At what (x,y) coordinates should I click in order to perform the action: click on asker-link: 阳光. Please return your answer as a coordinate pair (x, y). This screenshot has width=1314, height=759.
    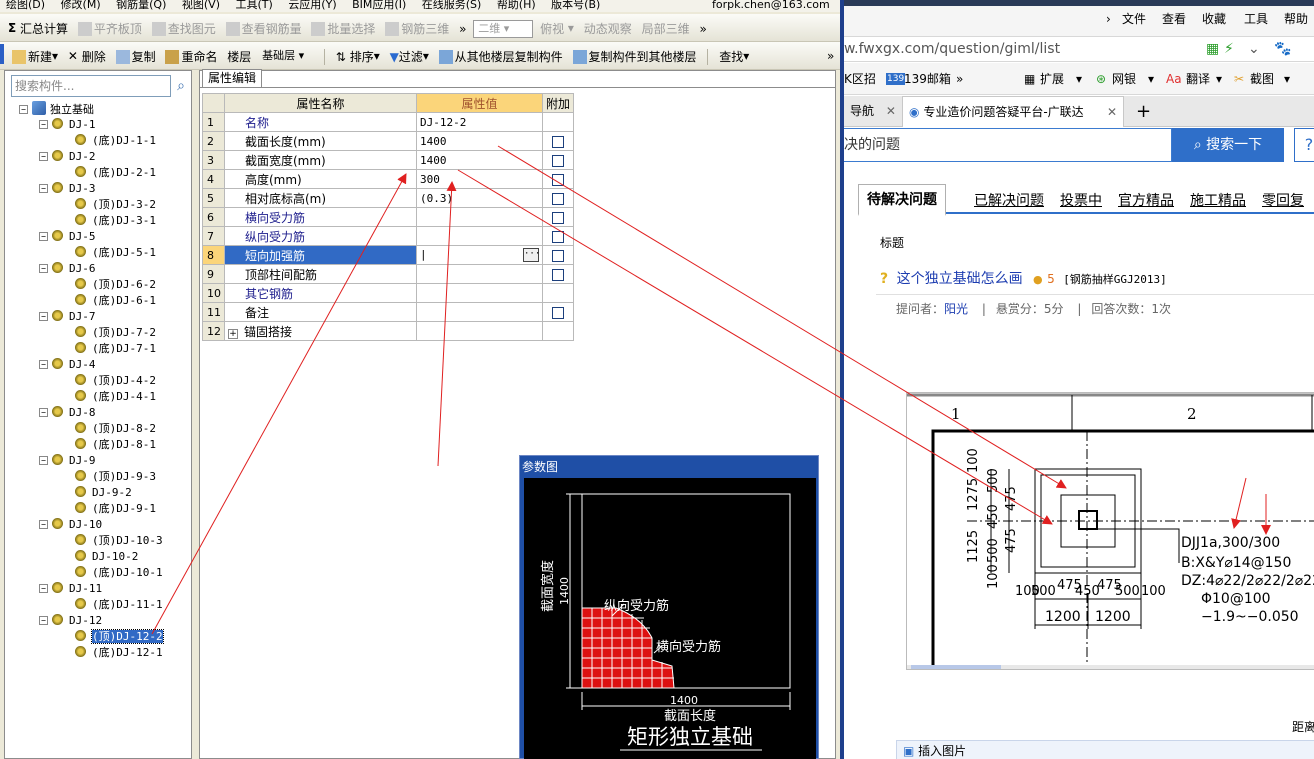
    Looking at the image, I should click on (956, 309).